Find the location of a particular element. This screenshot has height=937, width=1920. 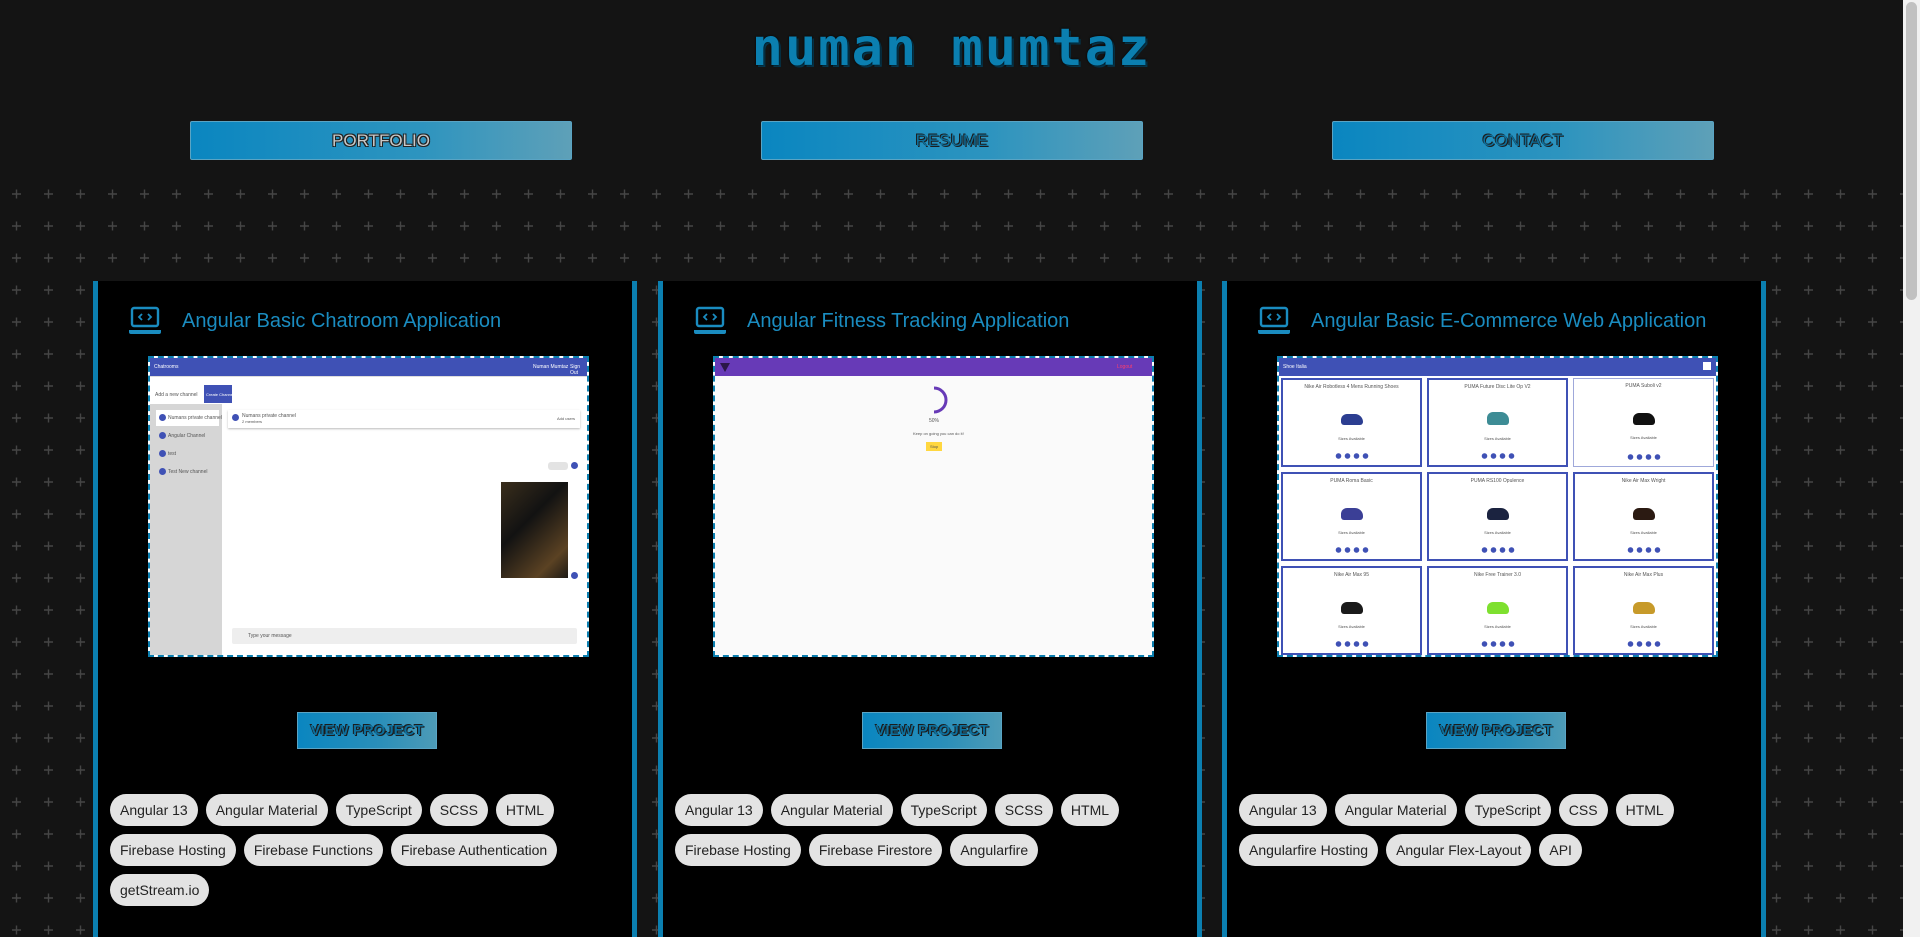

nav-resume-button: RESUME is located at coordinates (952, 140).